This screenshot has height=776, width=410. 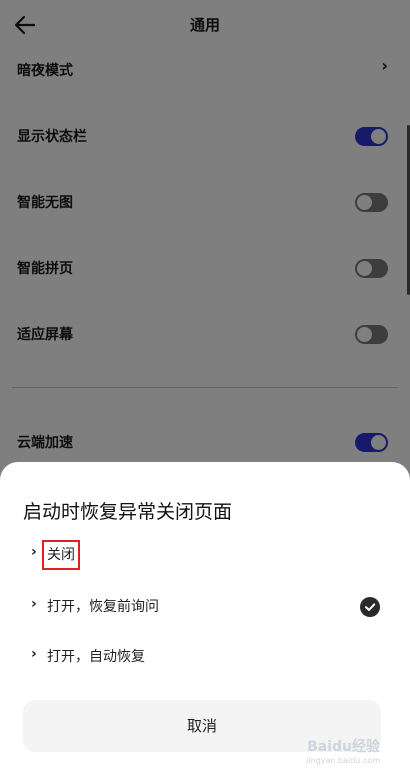 What do you see at coordinates (128, 512) in the screenshot?
I see `sheet-title: 启动时恢复异常关闭页面` at bounding box center [128, 512].